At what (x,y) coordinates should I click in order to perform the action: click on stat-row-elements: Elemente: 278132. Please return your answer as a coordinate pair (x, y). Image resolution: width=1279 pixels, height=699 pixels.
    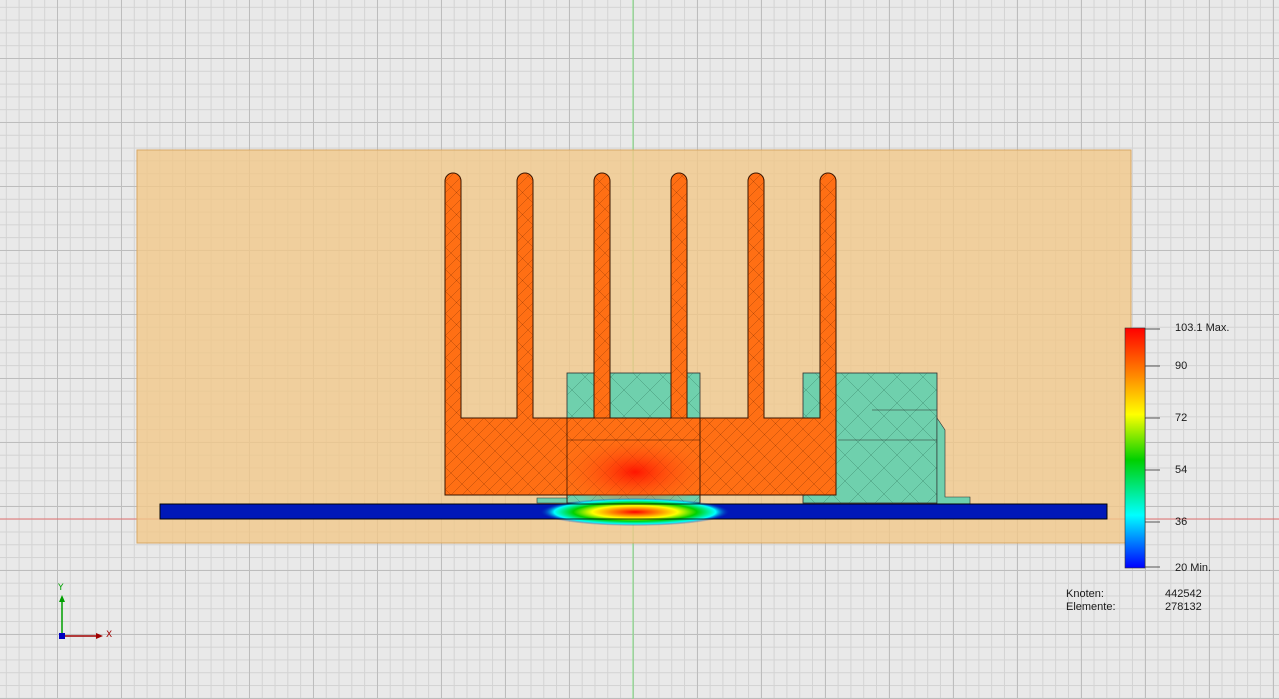
    Looking at the image, I should click on (1134, 607).